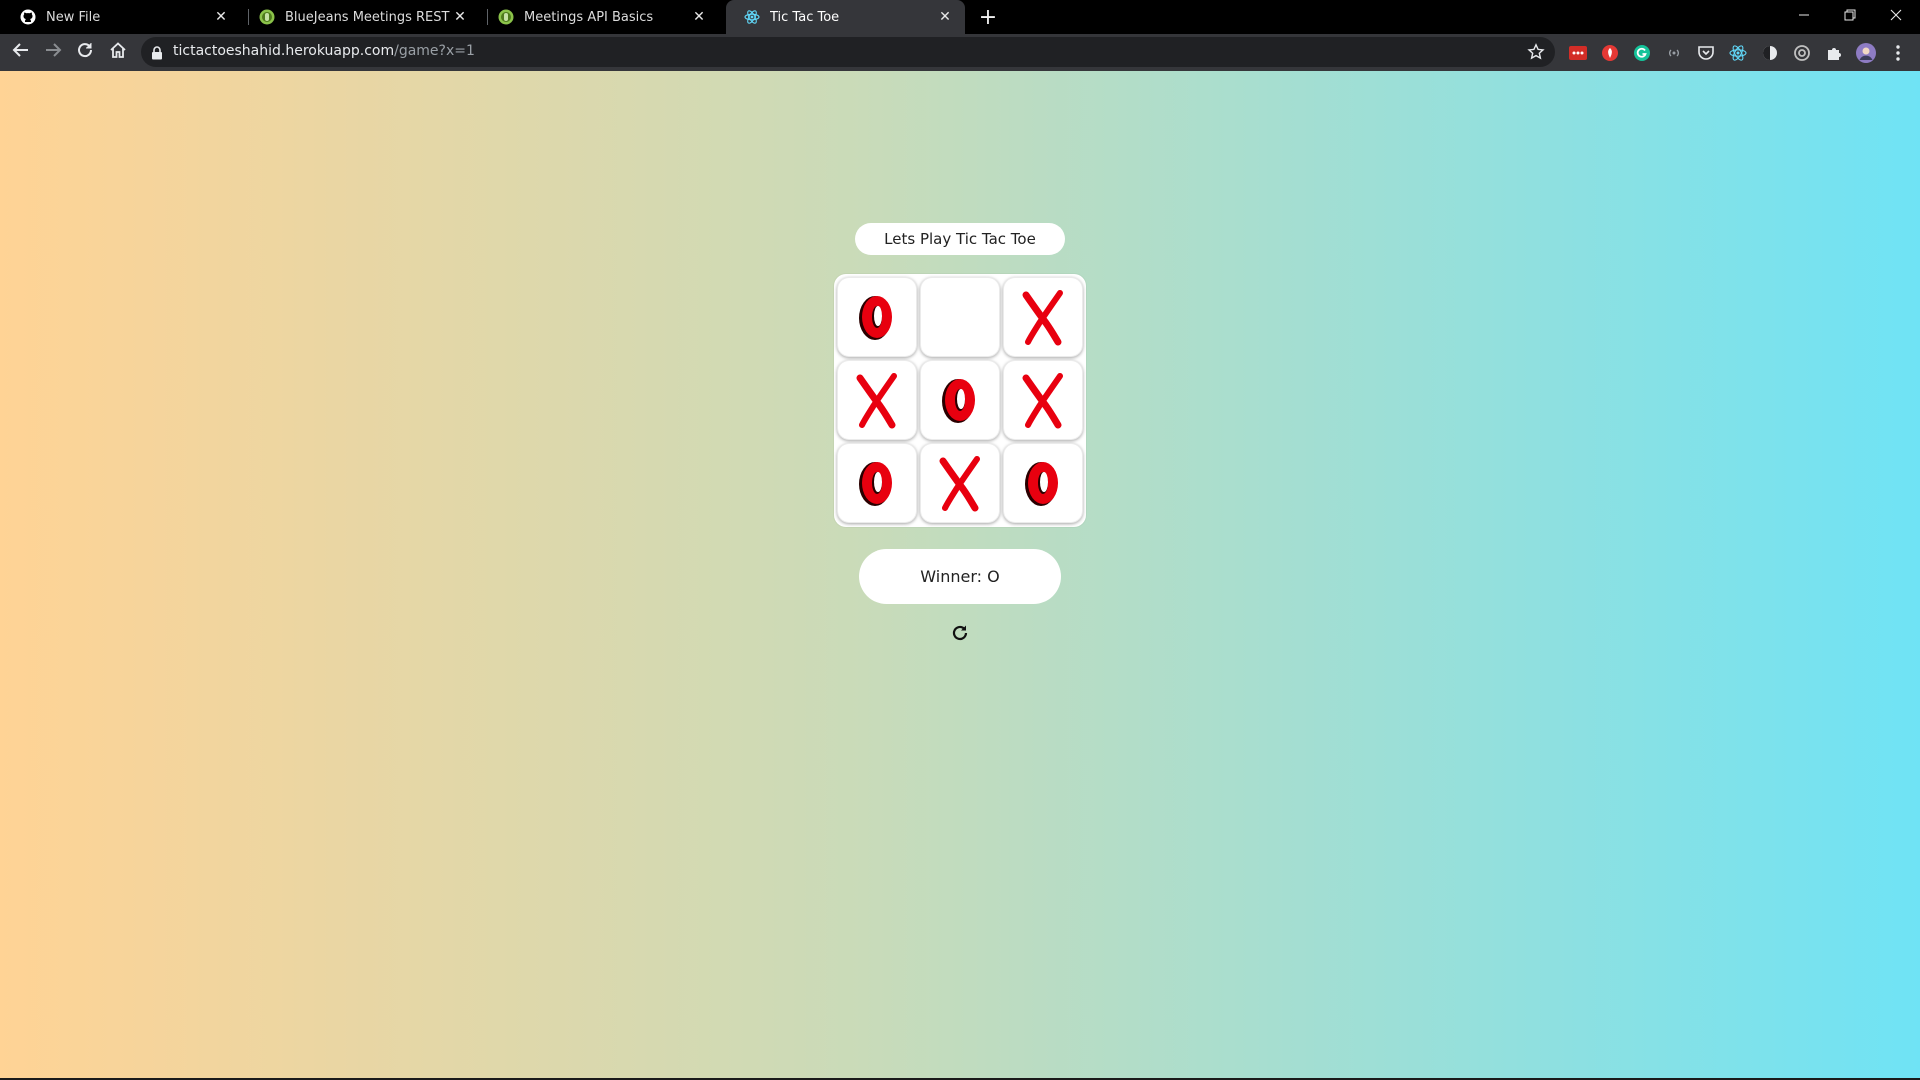 The image size is (1920, 1080). Describe the element at coordinates (1610, 53) in the screenshot. I see `red-shield-extension-icon` at that location.